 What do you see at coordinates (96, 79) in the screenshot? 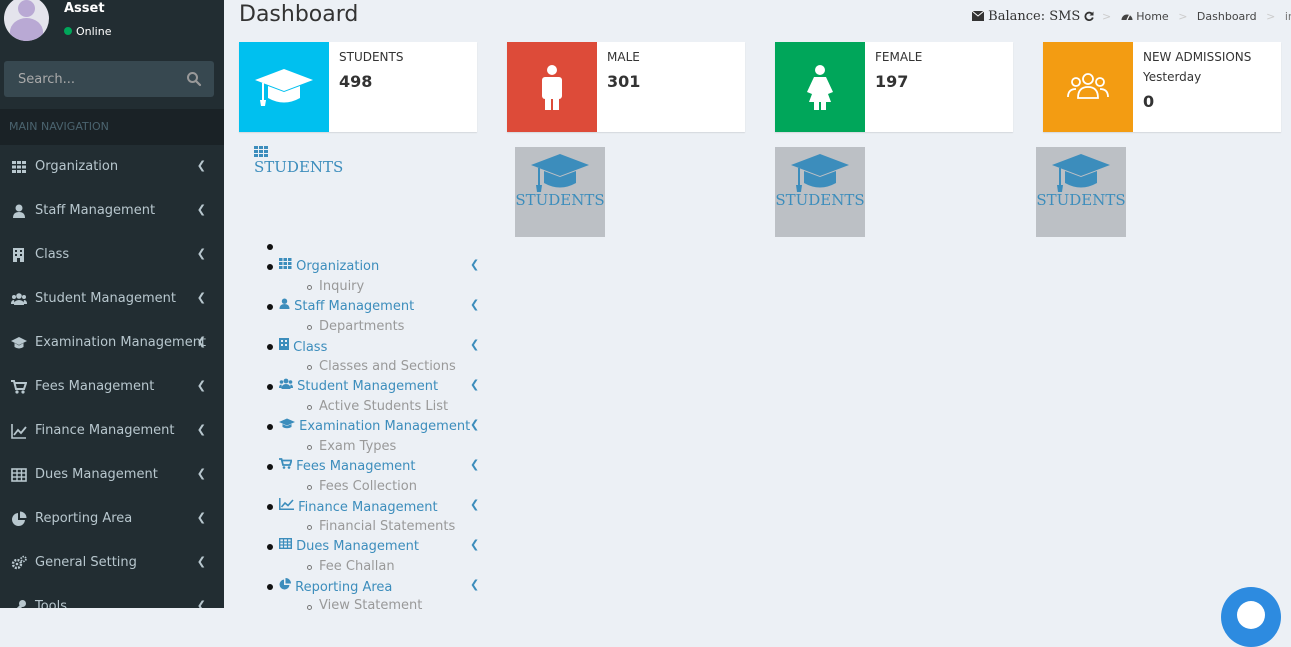
I see `search-input` at bounding box center [96, 79].